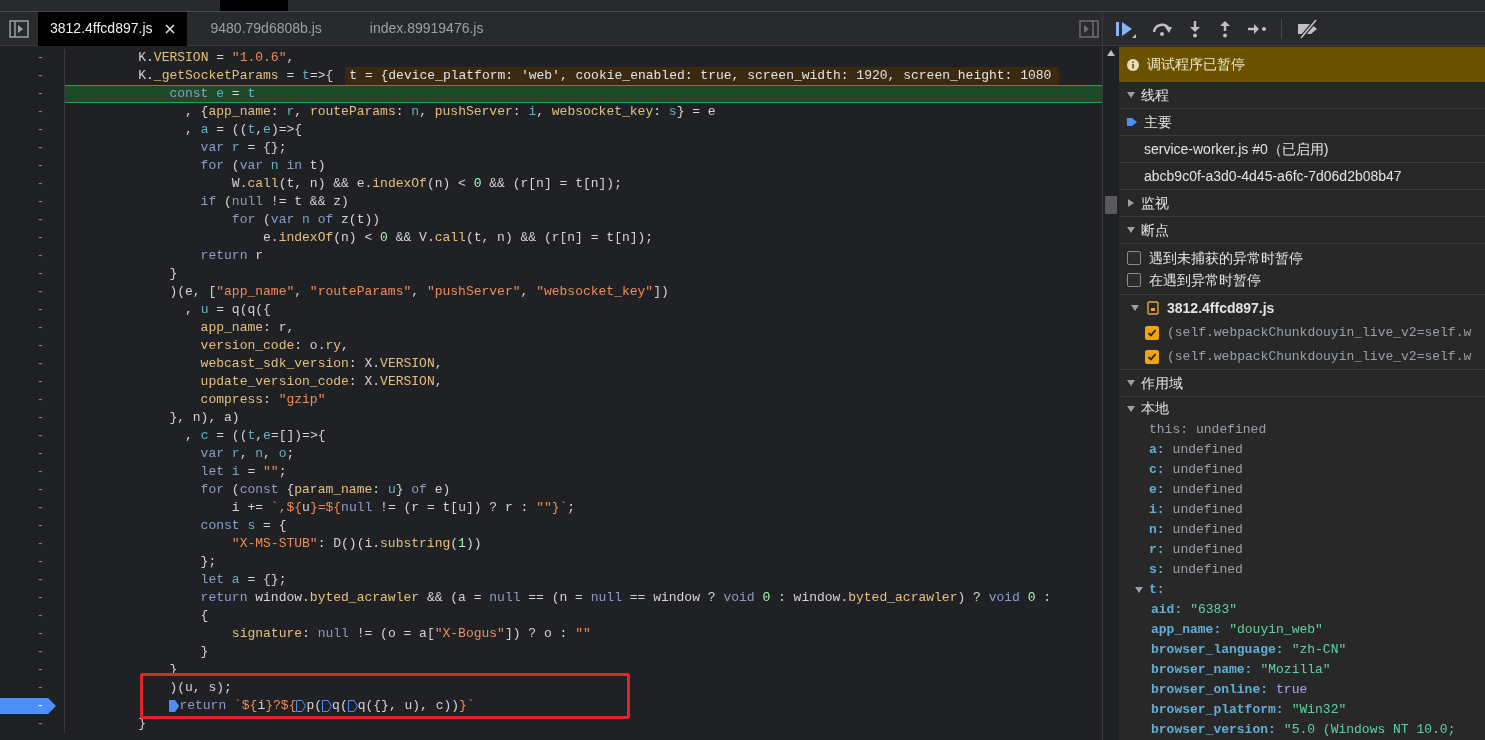 Image resolution: width=1485 pixels, height=740 pixels. Describe the element at coordinates (274, 346) in the screenshot. I see `code-line: version_code: o.ry,` at that location.